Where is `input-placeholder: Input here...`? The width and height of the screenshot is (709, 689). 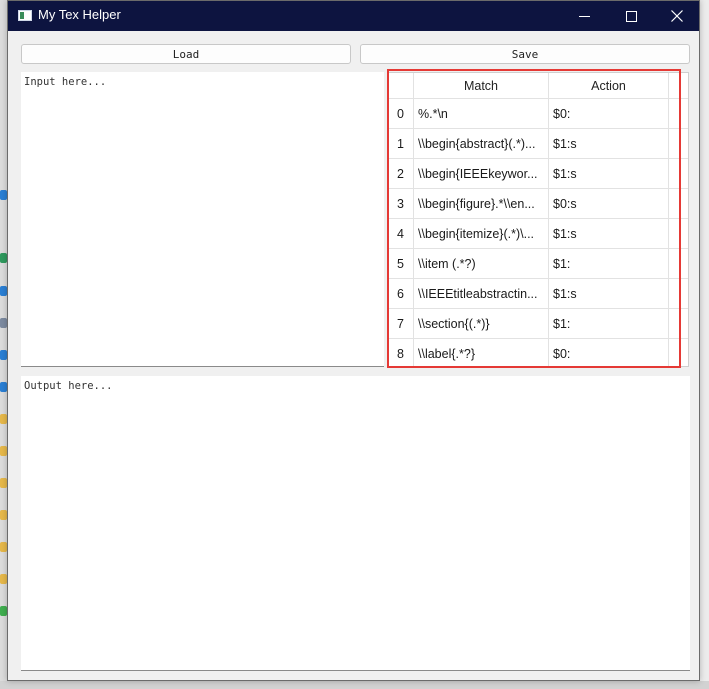
input-placeholder: Input here... is located at coordinates (65, 82).